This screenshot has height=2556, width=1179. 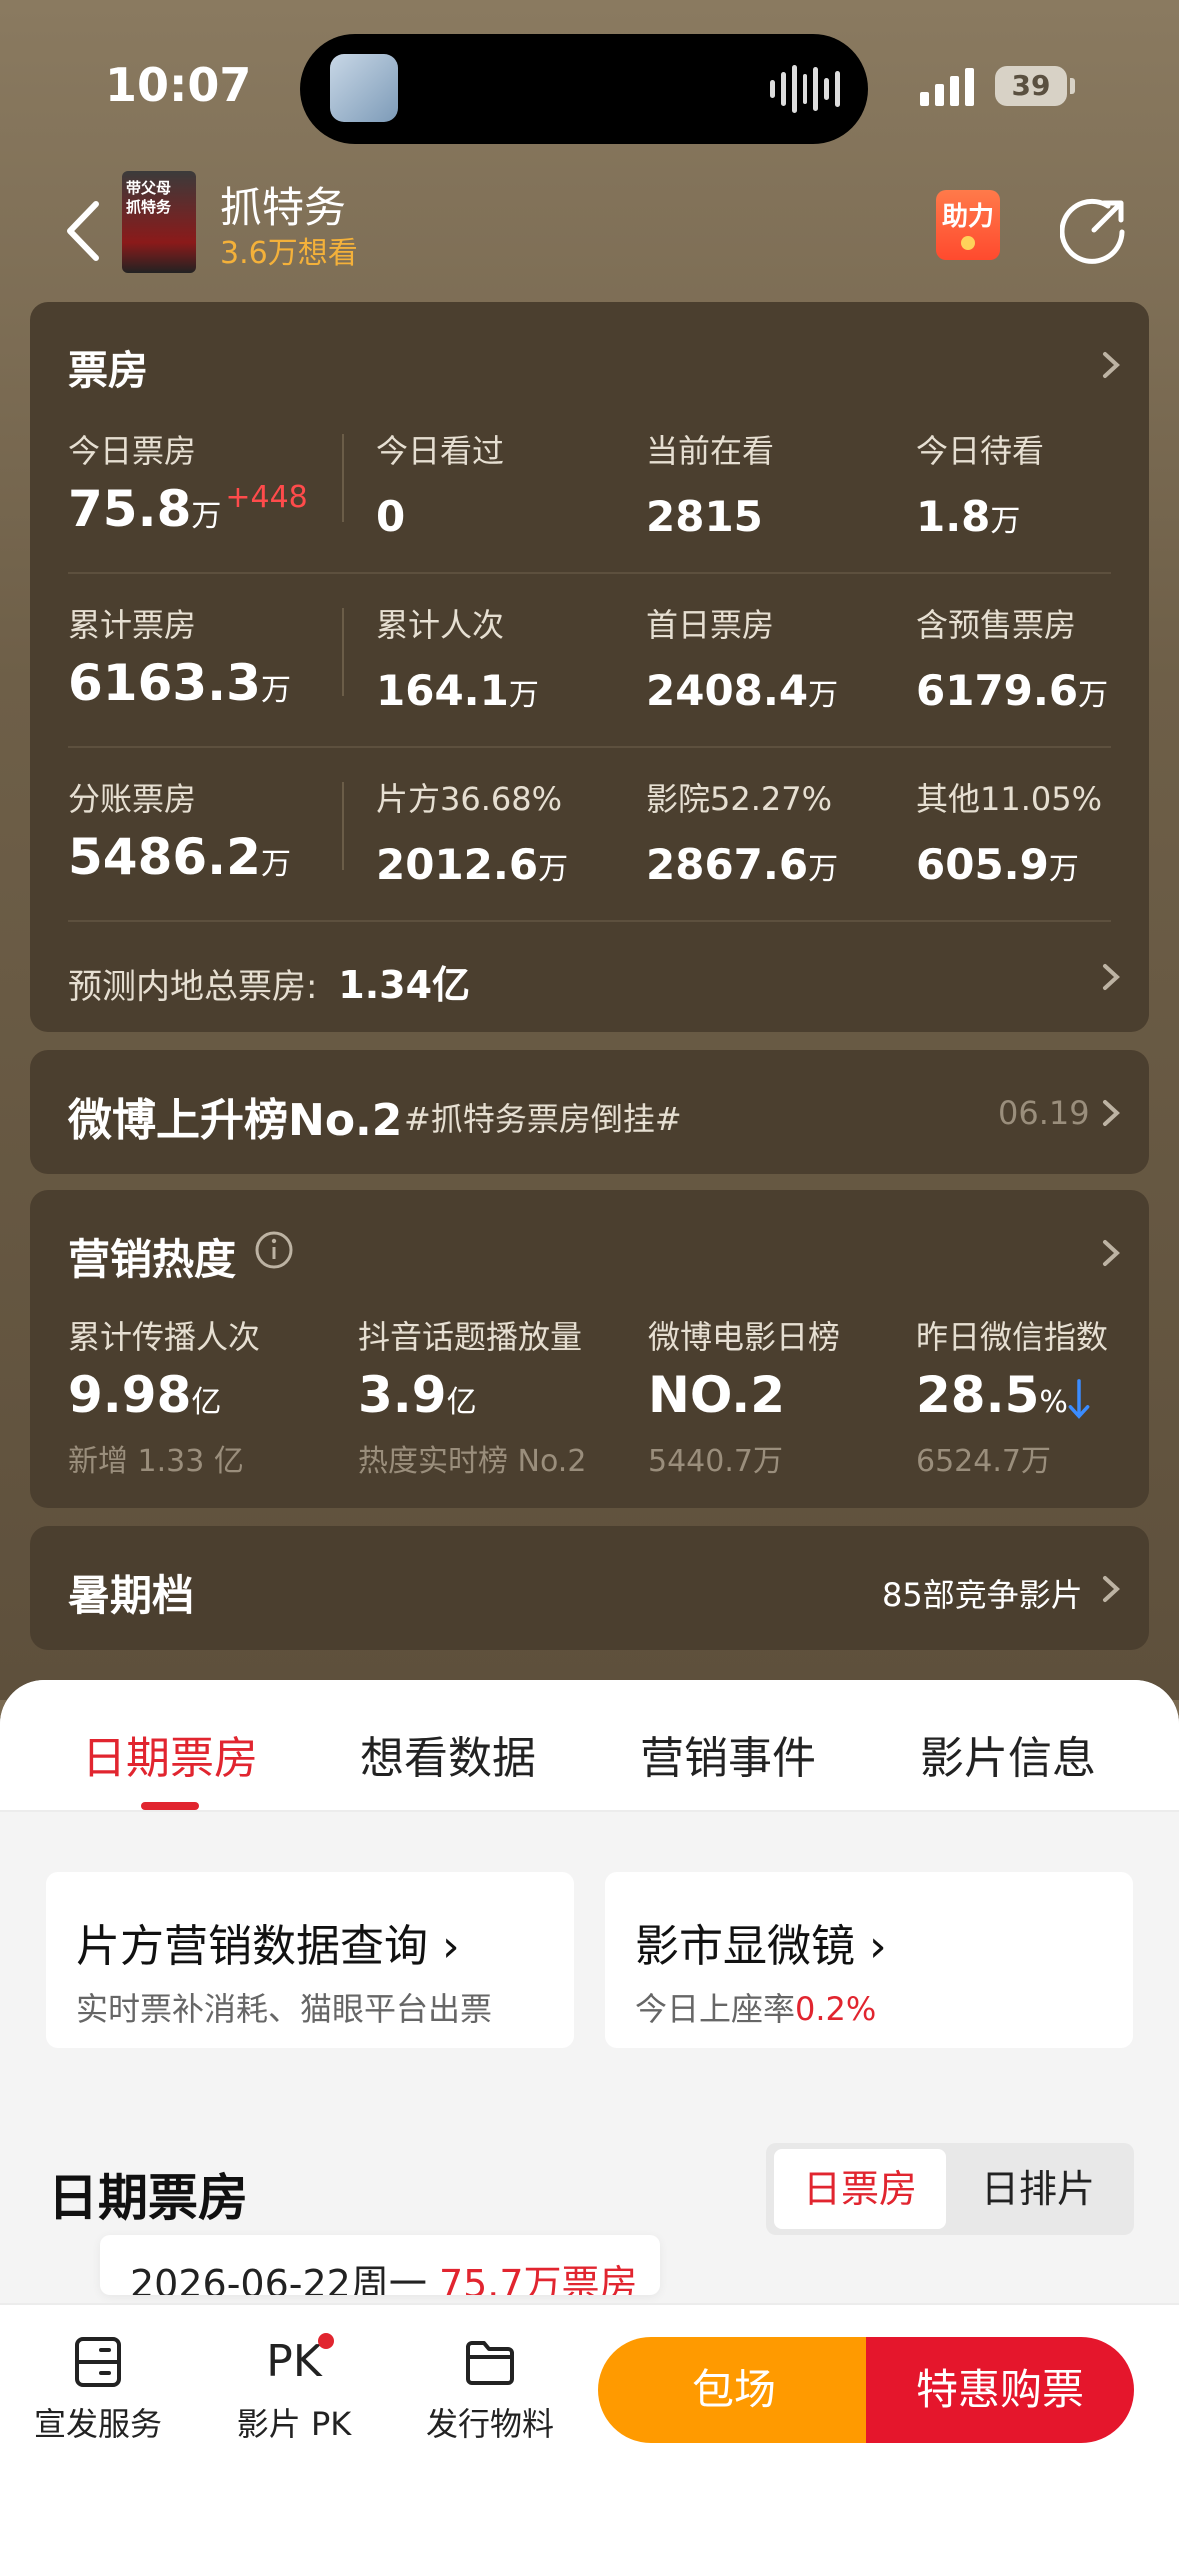 I want to click on bottom-item-label: 影片 PK, so click(x=294, y=2424).